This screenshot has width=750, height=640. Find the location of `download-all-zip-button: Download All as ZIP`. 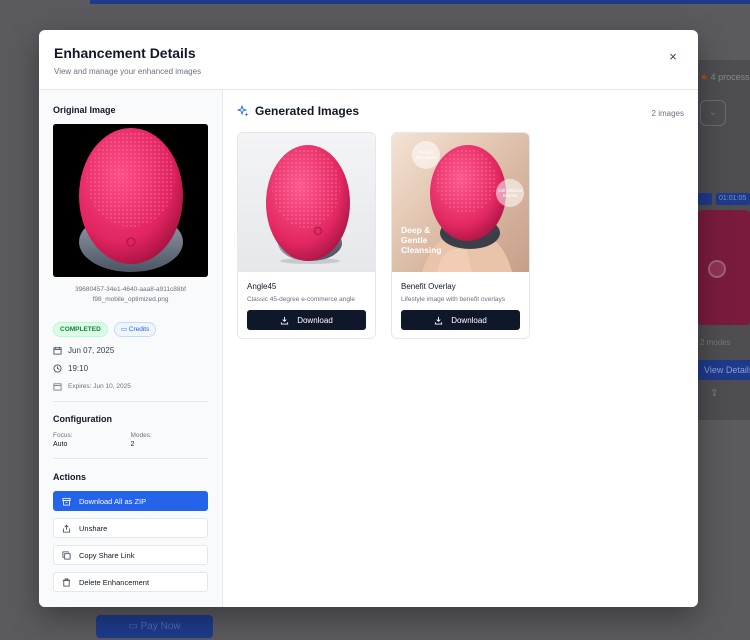

download-all-zip-button: Download All as ZIP is located at coordinates (130, 501).